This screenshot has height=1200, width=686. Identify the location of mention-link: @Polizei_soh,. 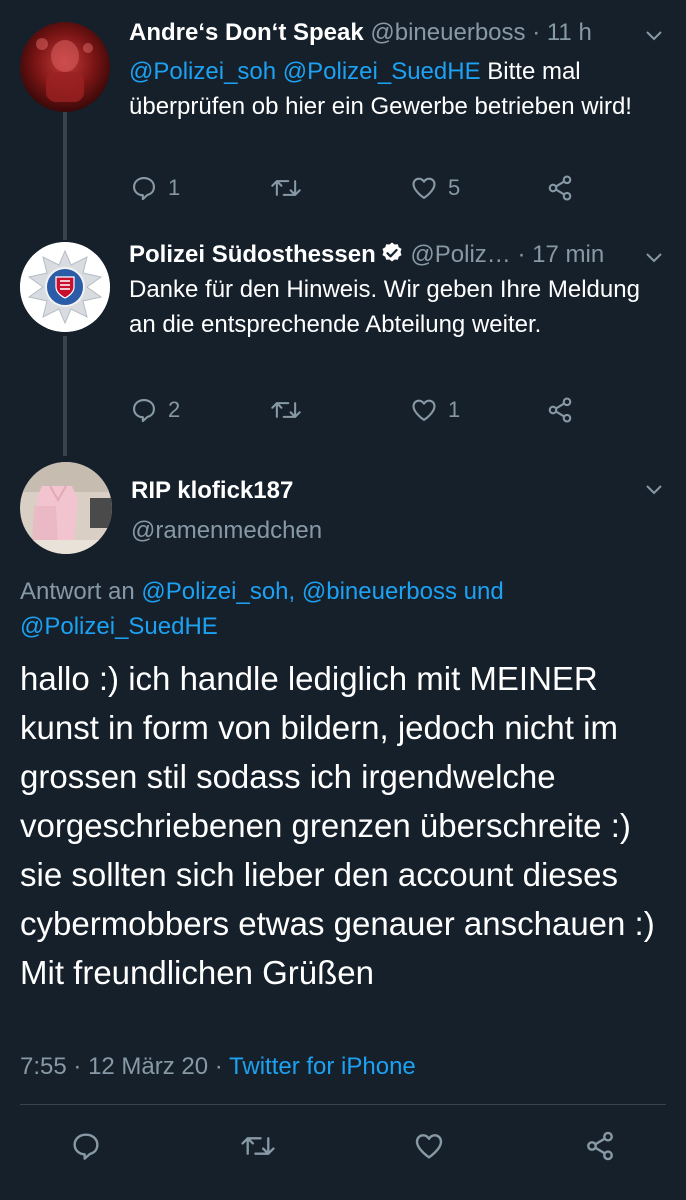
(218, 591).